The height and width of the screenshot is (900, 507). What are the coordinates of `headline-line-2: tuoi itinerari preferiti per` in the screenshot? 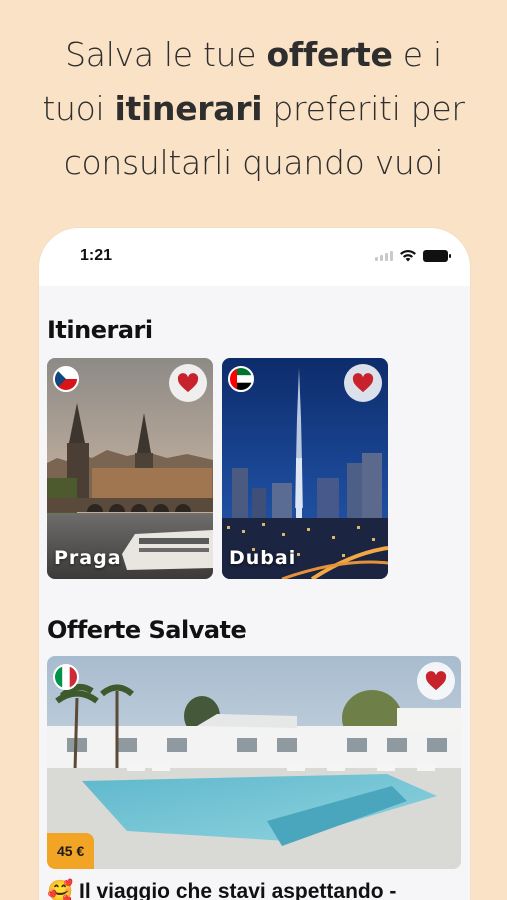 It's located at (253, 108).